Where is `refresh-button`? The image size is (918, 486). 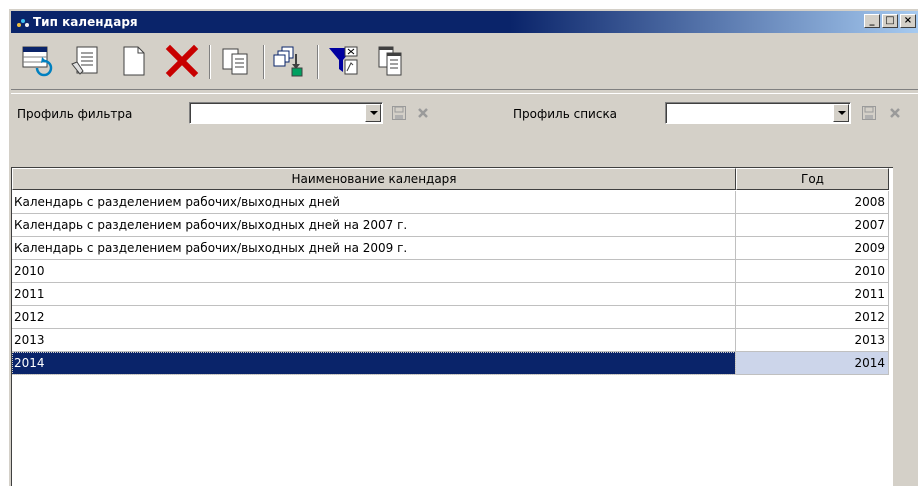
refresh-button is located at coordinates (38, 61).